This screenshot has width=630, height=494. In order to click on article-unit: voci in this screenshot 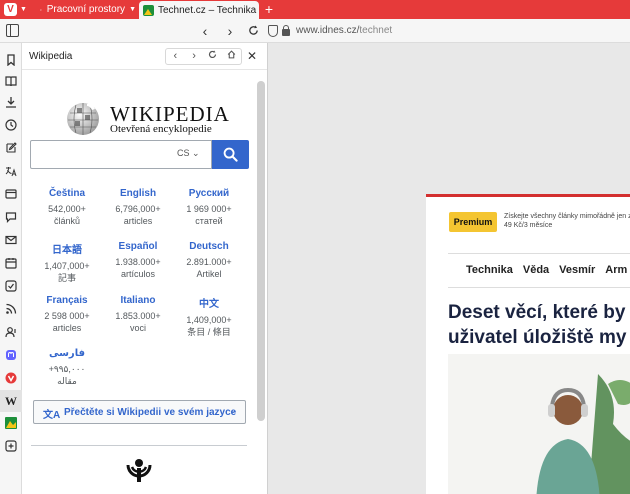, I will do `click(137, 328)`.